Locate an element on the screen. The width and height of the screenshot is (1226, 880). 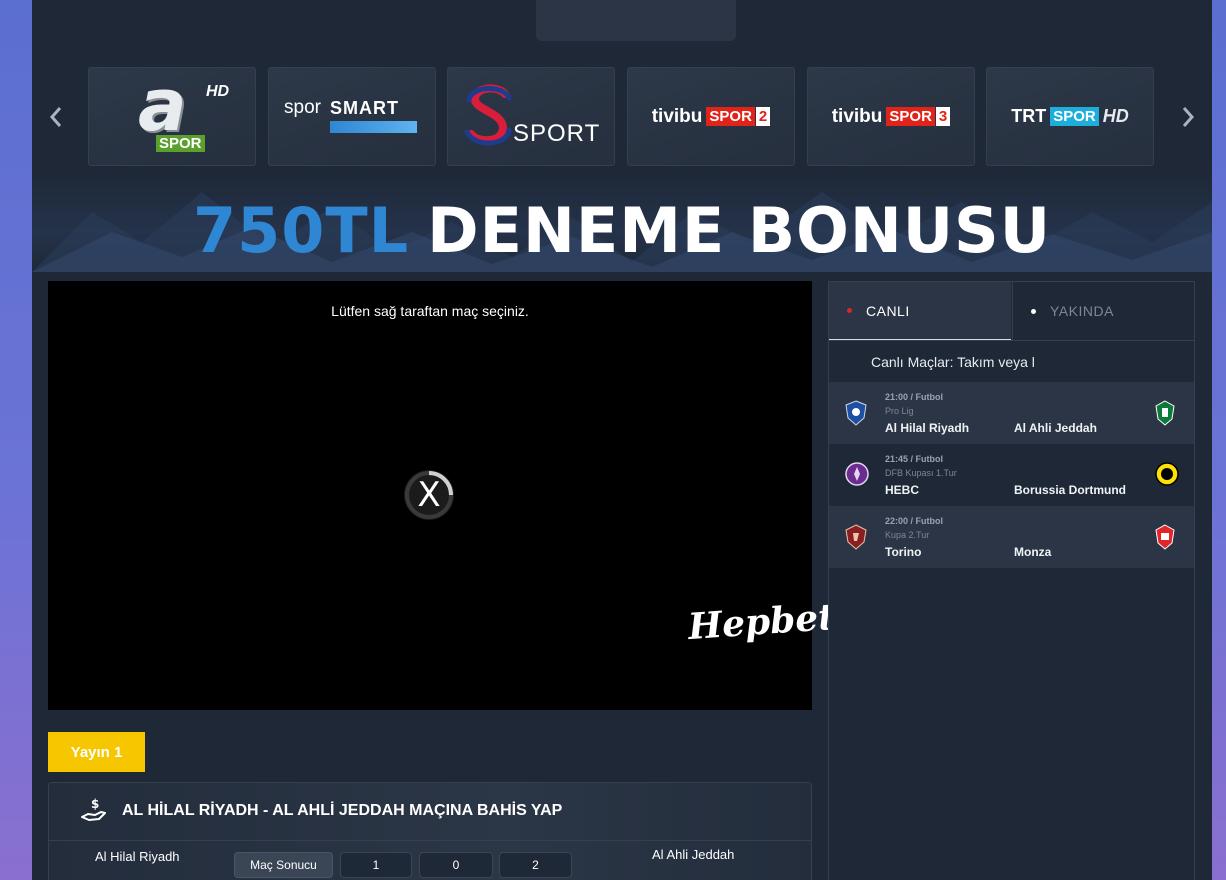
aspor-spor-mark: SPOR is located at coordinates (180, 143).